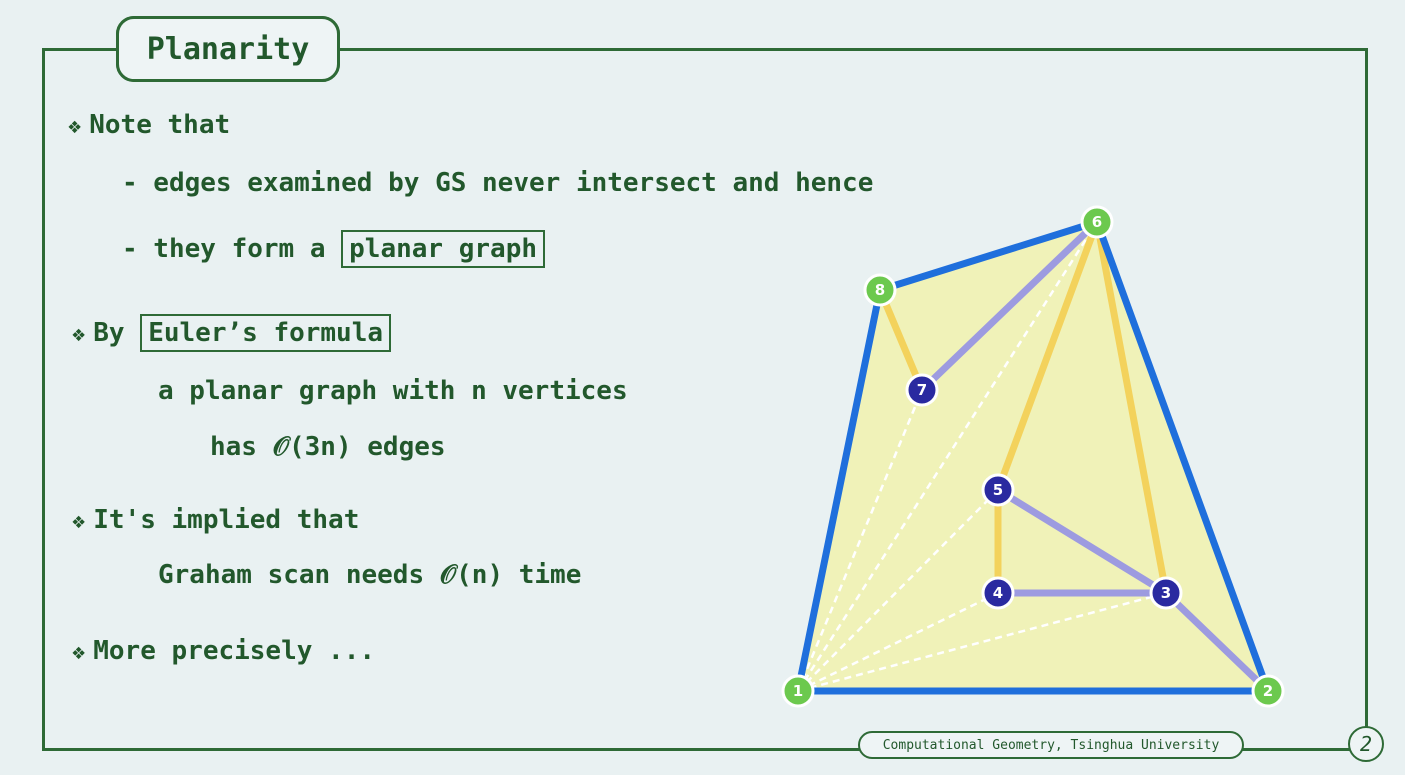 The height and width of the screenshot is (775, 1405). I want to click on vertex-3: 3, so click(1166, 593).